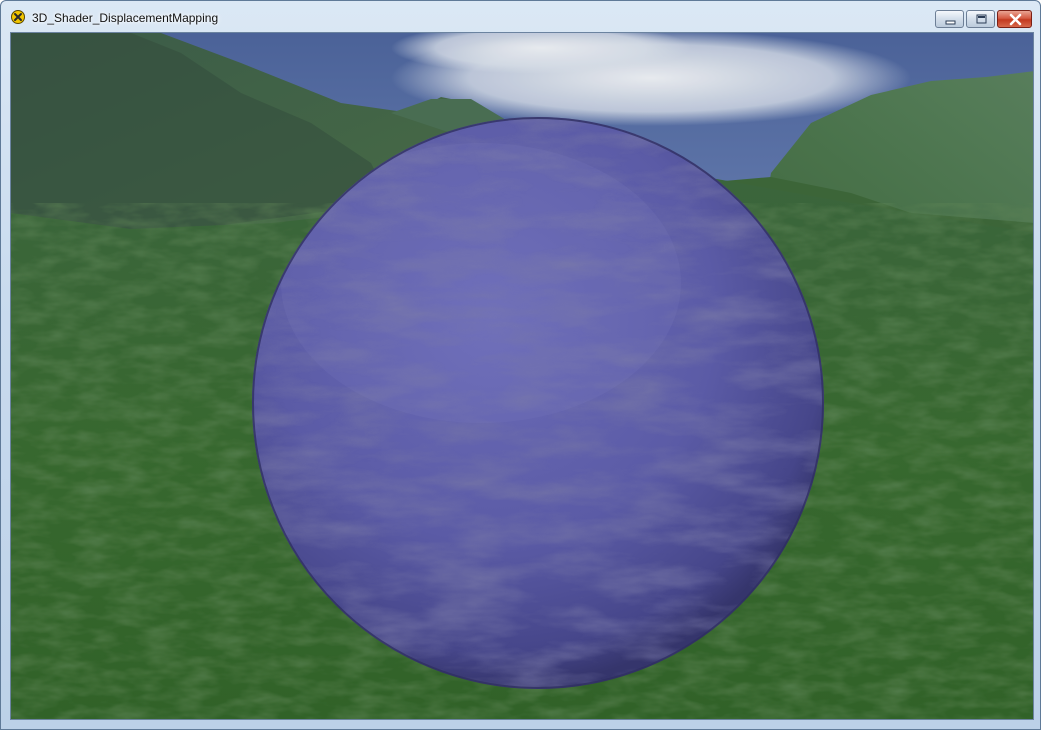 Image resolution: width=1041 pixels, height=730 pixels. Describe the element at coordinates (125, 18) in the screenshot. I see `window-title: 3D_Shader_DisplacementMapping` at that location.